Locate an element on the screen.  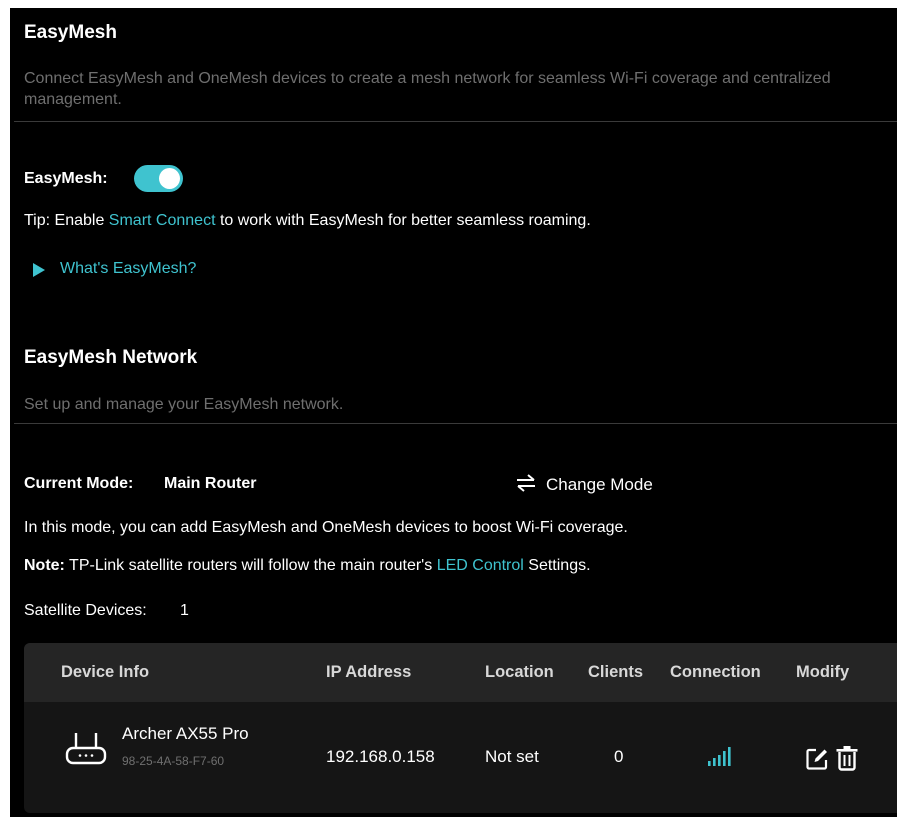
easymesh-toggle is located at coordinates (158, 178).